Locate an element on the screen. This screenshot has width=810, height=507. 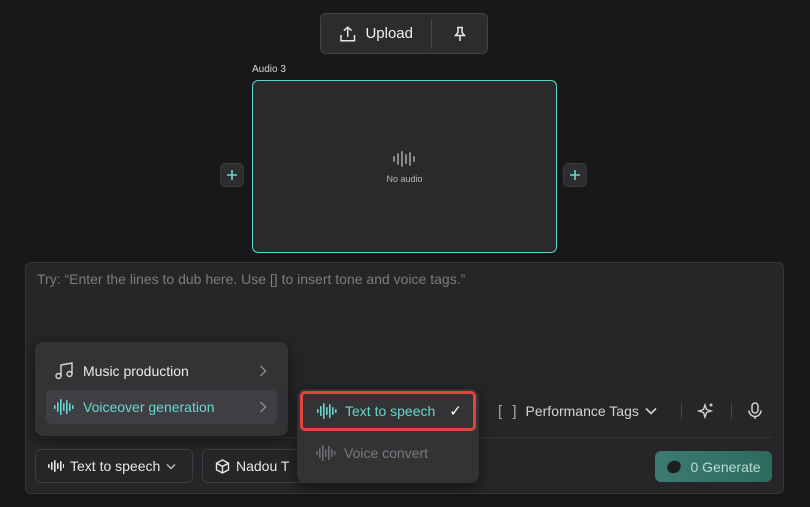
generate-count: 0 is located at coordinates (694, 466).